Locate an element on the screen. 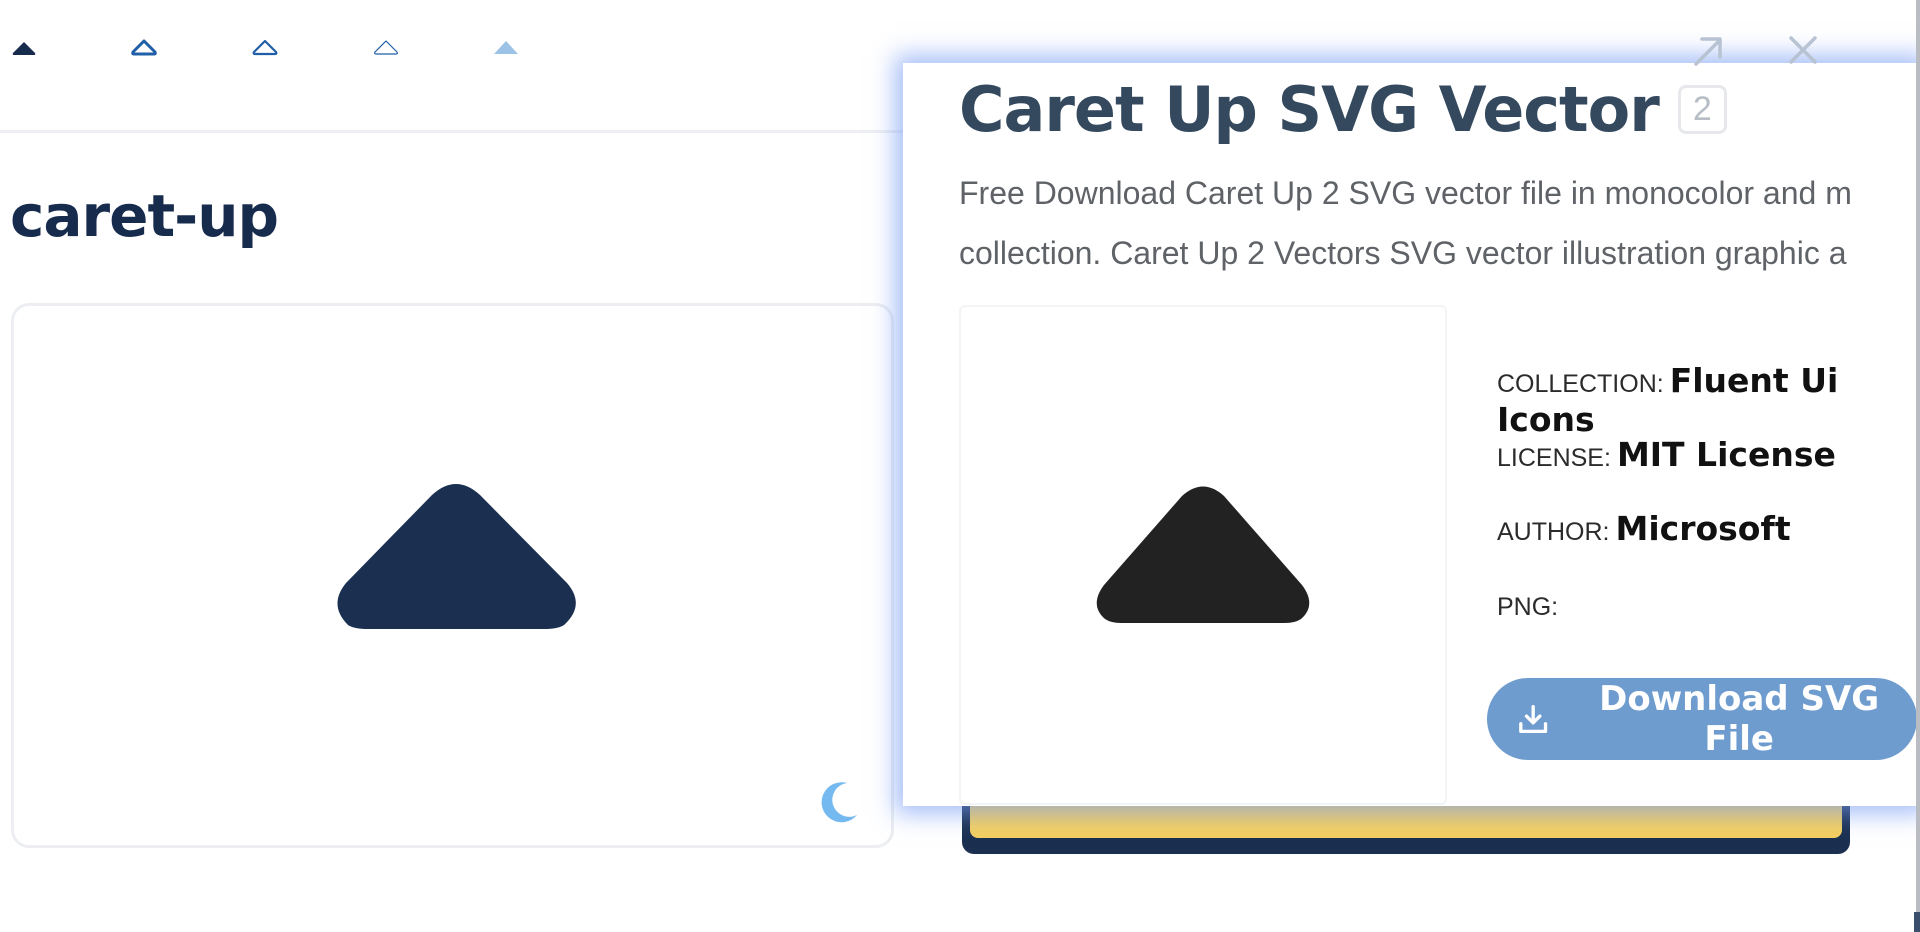 The width and height of the screenshot is (1920, 932). external-link-icon is located at coordinates (1708, 50).